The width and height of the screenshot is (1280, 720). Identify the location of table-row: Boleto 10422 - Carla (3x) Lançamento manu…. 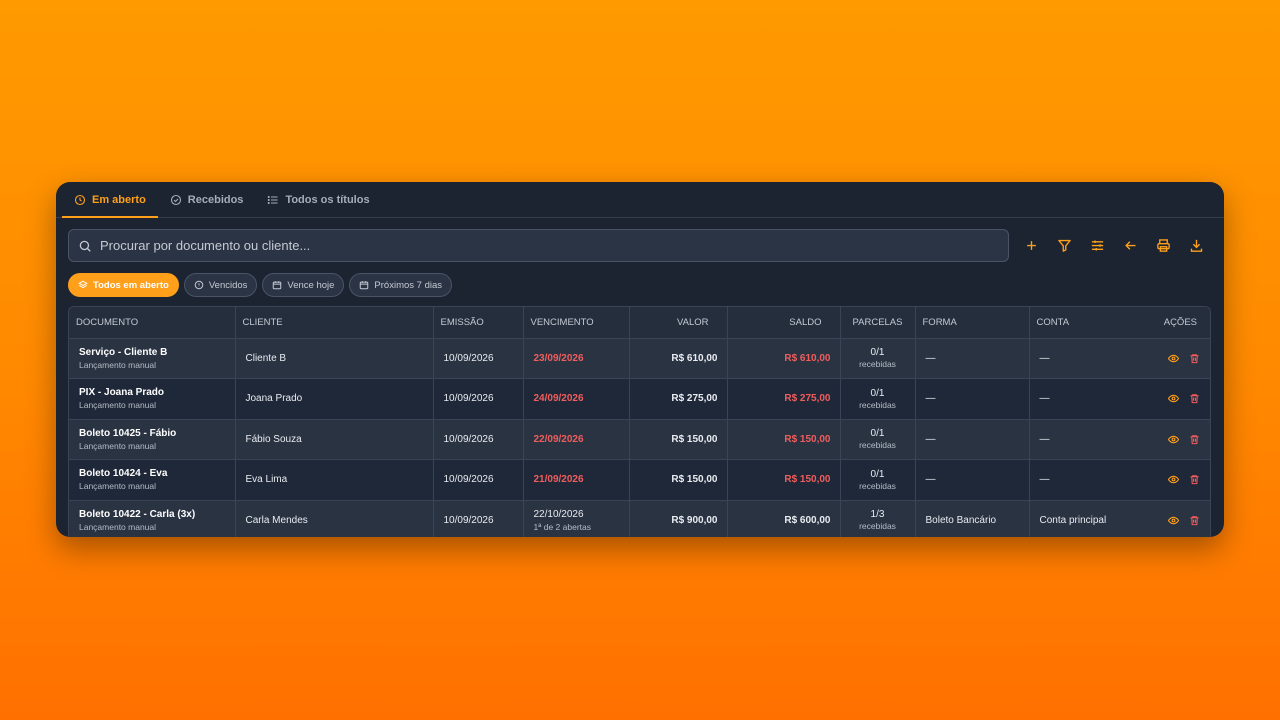
(639, 518).